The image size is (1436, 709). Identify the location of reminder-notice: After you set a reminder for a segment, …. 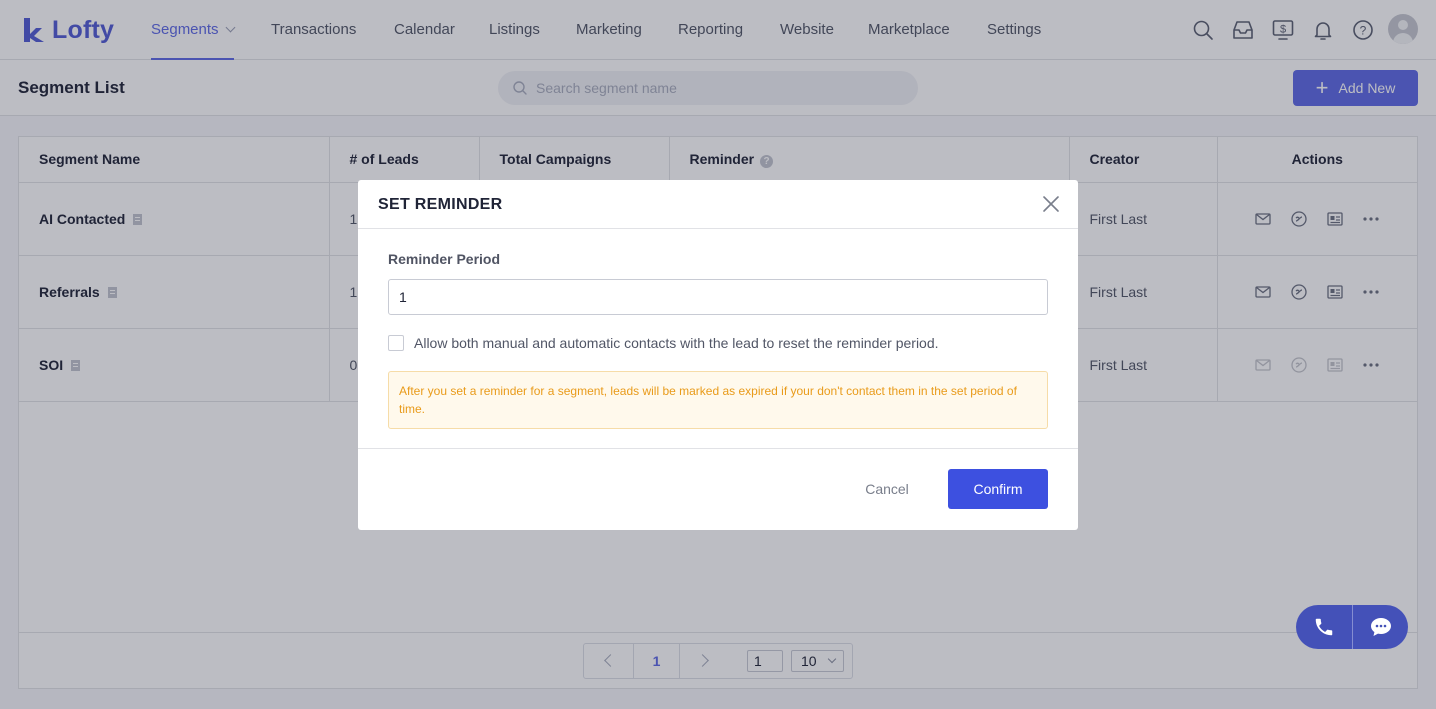
(718, 400).